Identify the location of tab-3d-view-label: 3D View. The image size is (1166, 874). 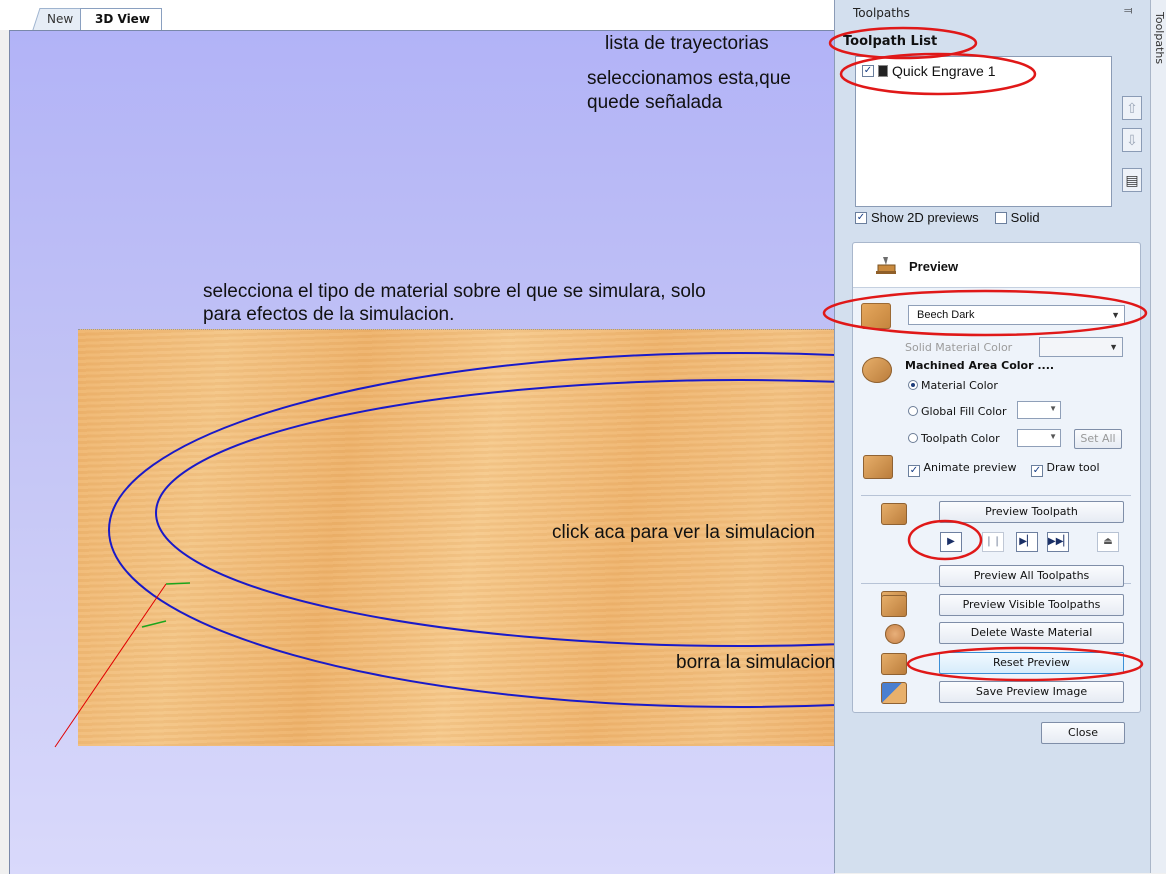
(122, 19).